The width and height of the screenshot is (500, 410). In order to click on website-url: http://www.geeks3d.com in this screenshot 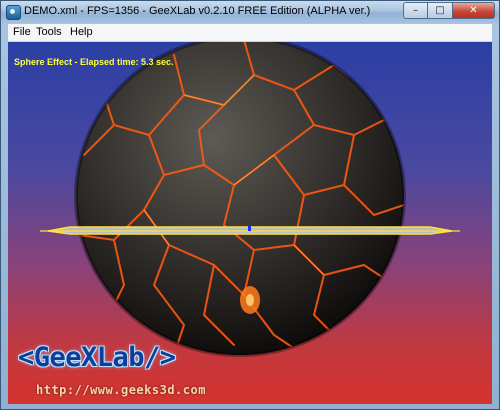, I will do `click(121, 390)`.